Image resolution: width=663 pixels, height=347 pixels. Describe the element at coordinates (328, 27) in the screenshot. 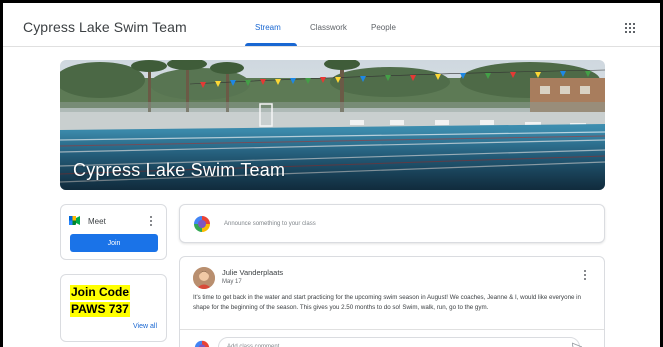

I see `tab-classwork: Classwork` at that location.